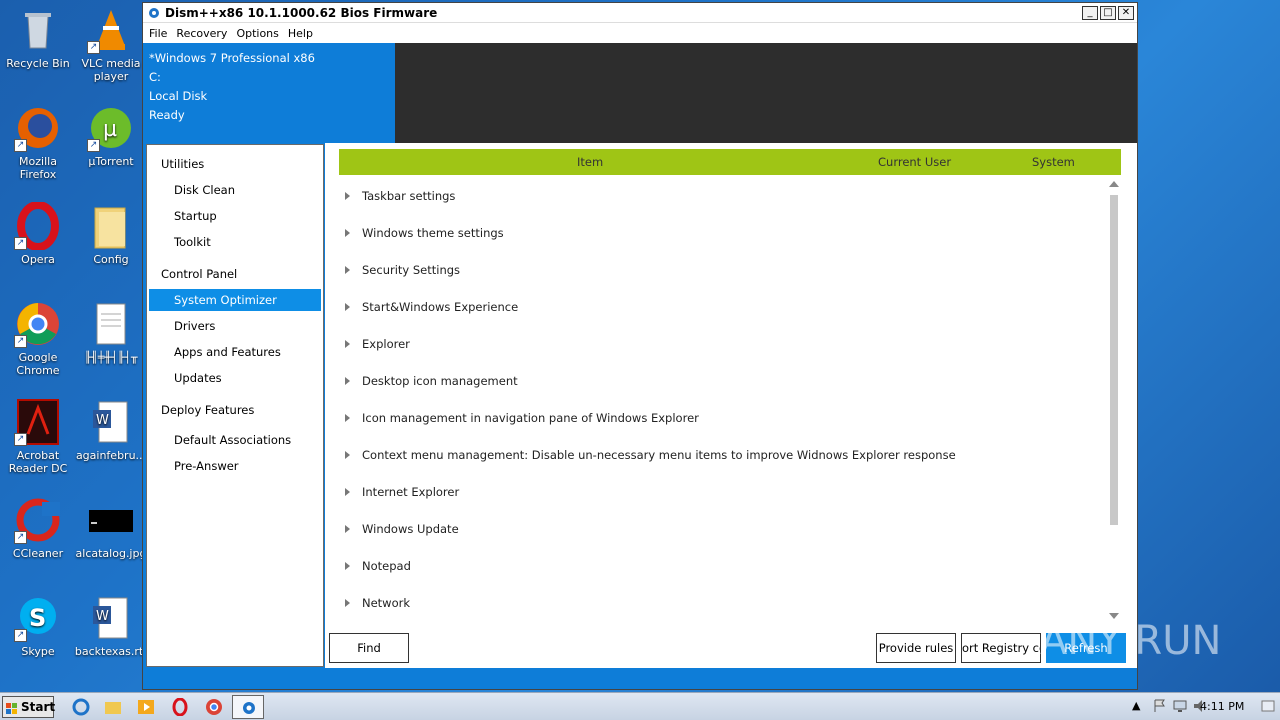 This screenshot has height=720, width=1280. What do you see at coordinates (235, 466) in the screenshot?
I see `sidebar-item-pre-answer: Pre-Answer` at bounding box center [235, 466].